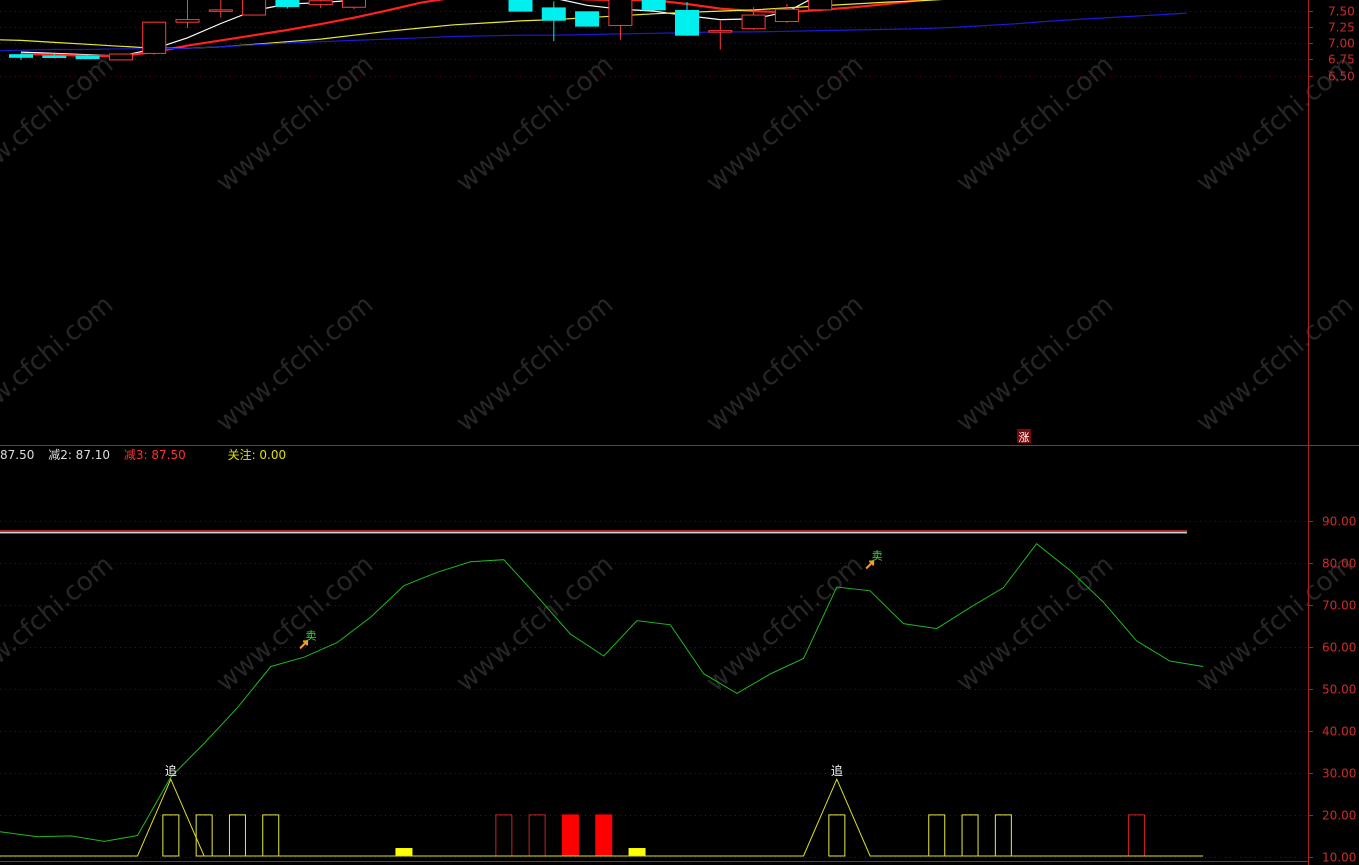  I want to click on candlesticks, so click(421, 30).